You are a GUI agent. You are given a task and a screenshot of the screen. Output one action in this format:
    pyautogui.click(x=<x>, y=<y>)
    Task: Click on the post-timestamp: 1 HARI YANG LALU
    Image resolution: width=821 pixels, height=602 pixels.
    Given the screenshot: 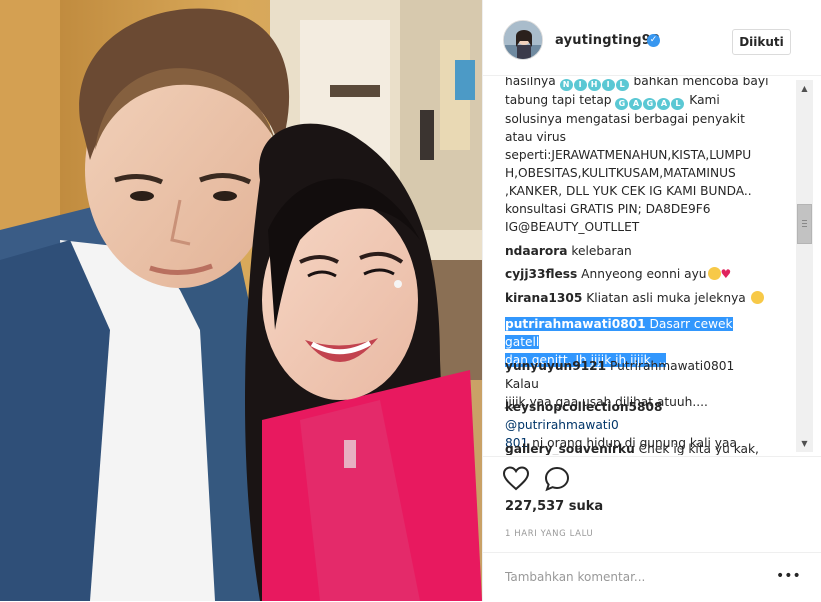 What is the action you would take?
    pyautogui.click(x=549, y=534)
    